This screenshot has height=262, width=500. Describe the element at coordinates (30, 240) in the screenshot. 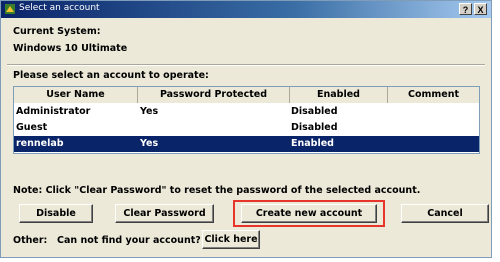

I see `other-label: Other:` at that location.